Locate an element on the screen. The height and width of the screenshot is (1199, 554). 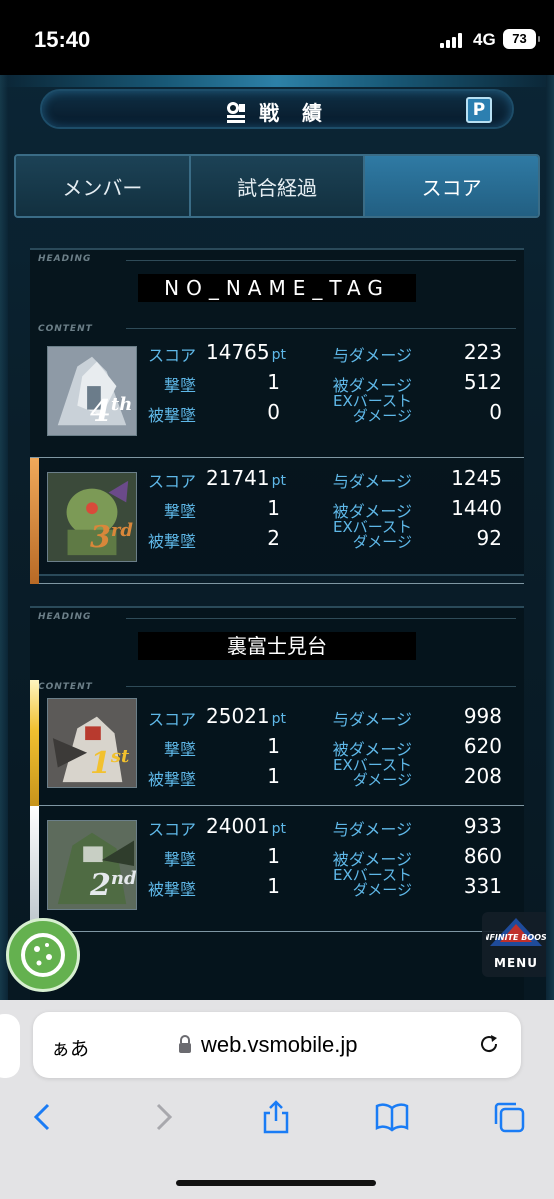
address-bar: ぁあ web.vsmobile.jp is located at coordinates (277, 1045).